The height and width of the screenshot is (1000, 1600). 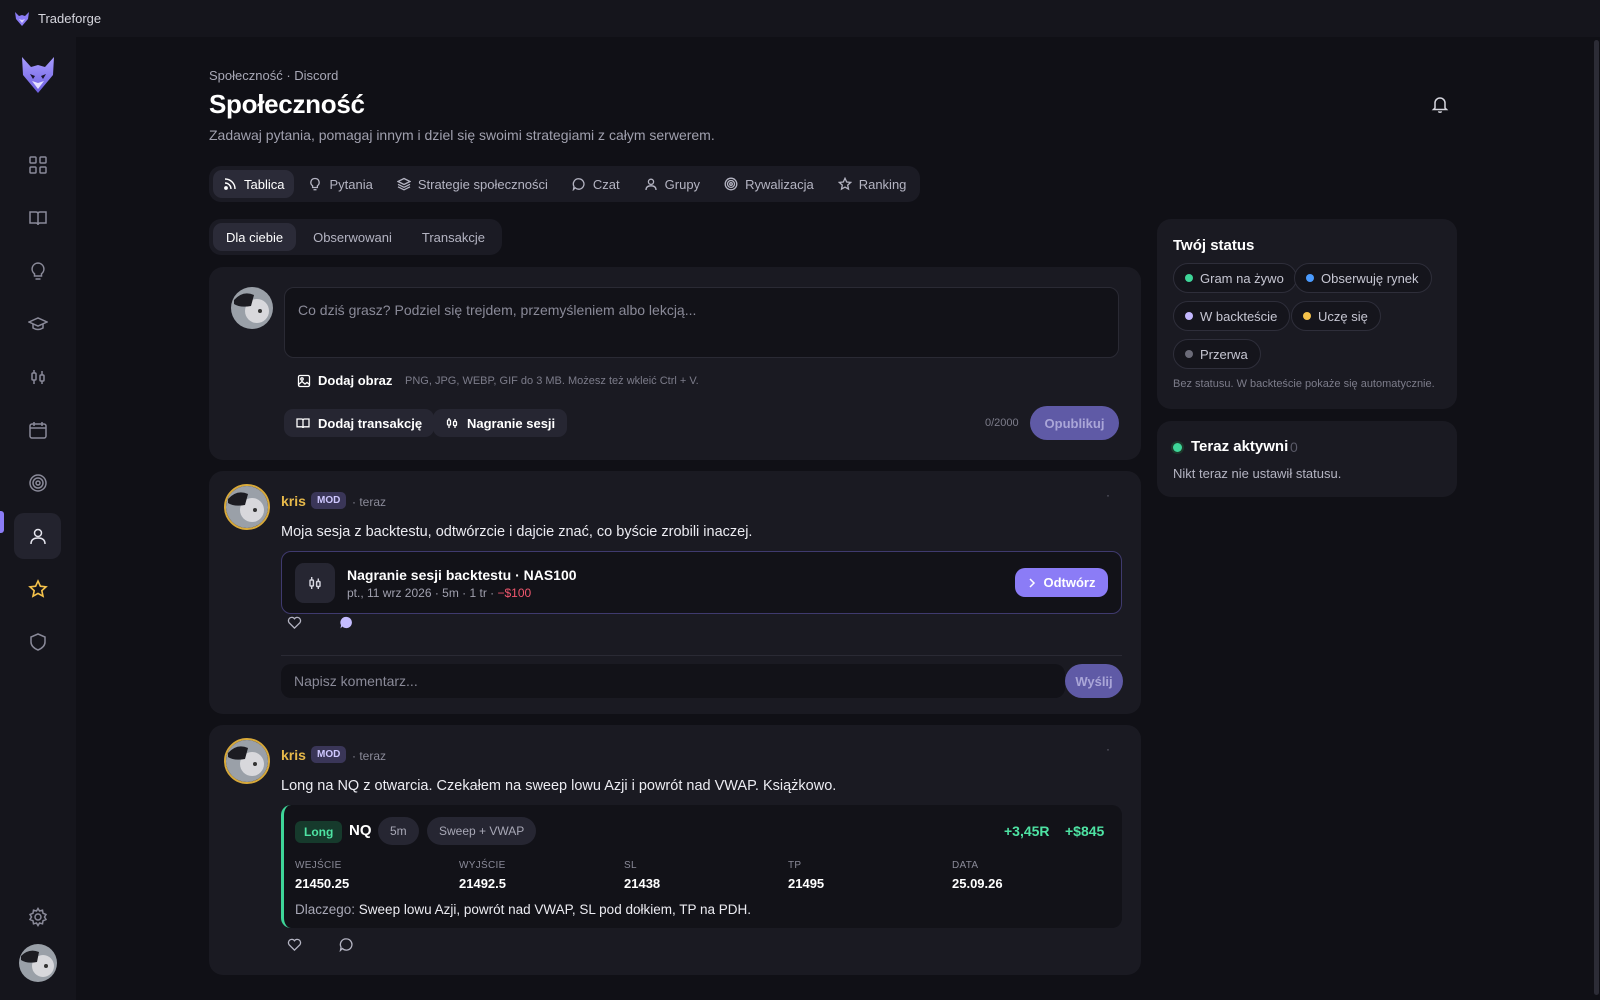 What do you see at coordinates (1363, 278) in the screenshot?
I see `status-option-watching: Obserwuję rynek` at bounding box center [1363, 278].